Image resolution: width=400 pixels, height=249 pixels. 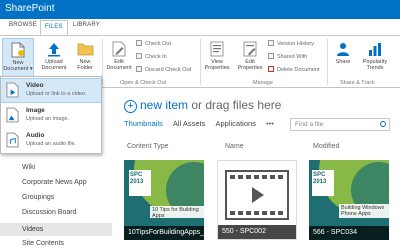 What do you see at coordinates (35, 135) in the screenshot?
I see `menu-item-title: Audio` at bounding box center [35, 135].